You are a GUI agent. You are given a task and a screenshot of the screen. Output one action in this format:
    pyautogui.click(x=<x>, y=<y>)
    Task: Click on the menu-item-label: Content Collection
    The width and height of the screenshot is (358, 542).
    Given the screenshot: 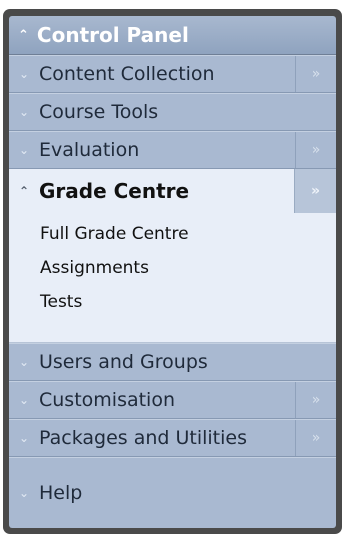 What is the action you would take?
    pyautogui.click(x=127, y=74)
    